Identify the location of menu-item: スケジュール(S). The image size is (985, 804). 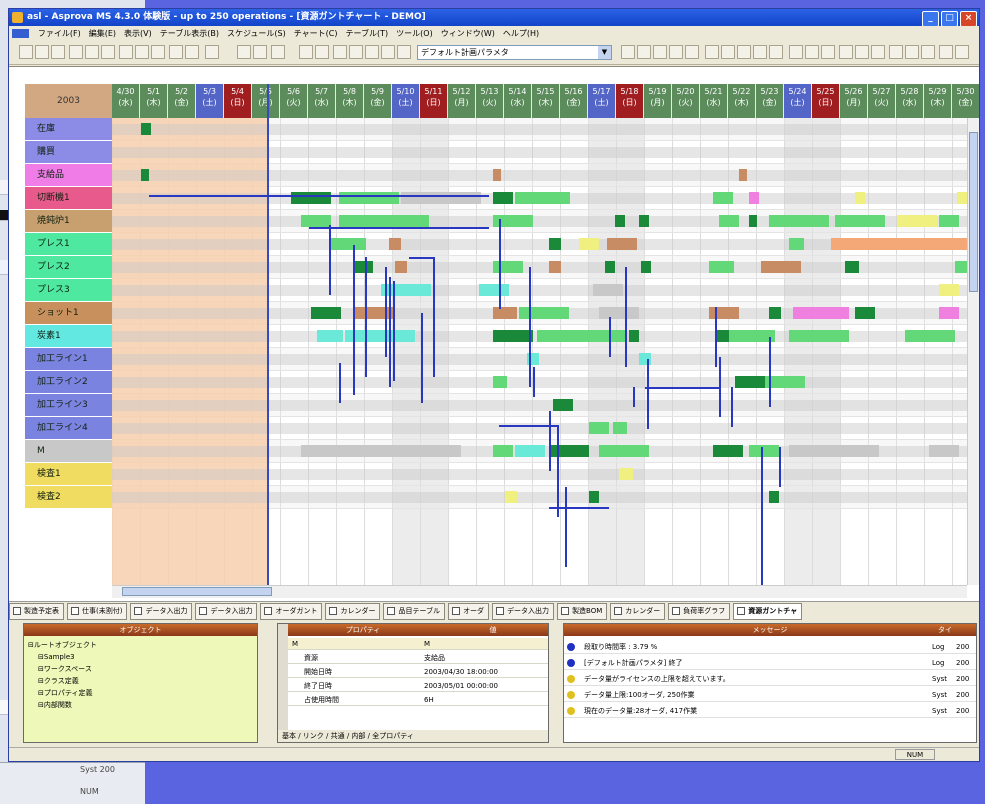
(256, 34).